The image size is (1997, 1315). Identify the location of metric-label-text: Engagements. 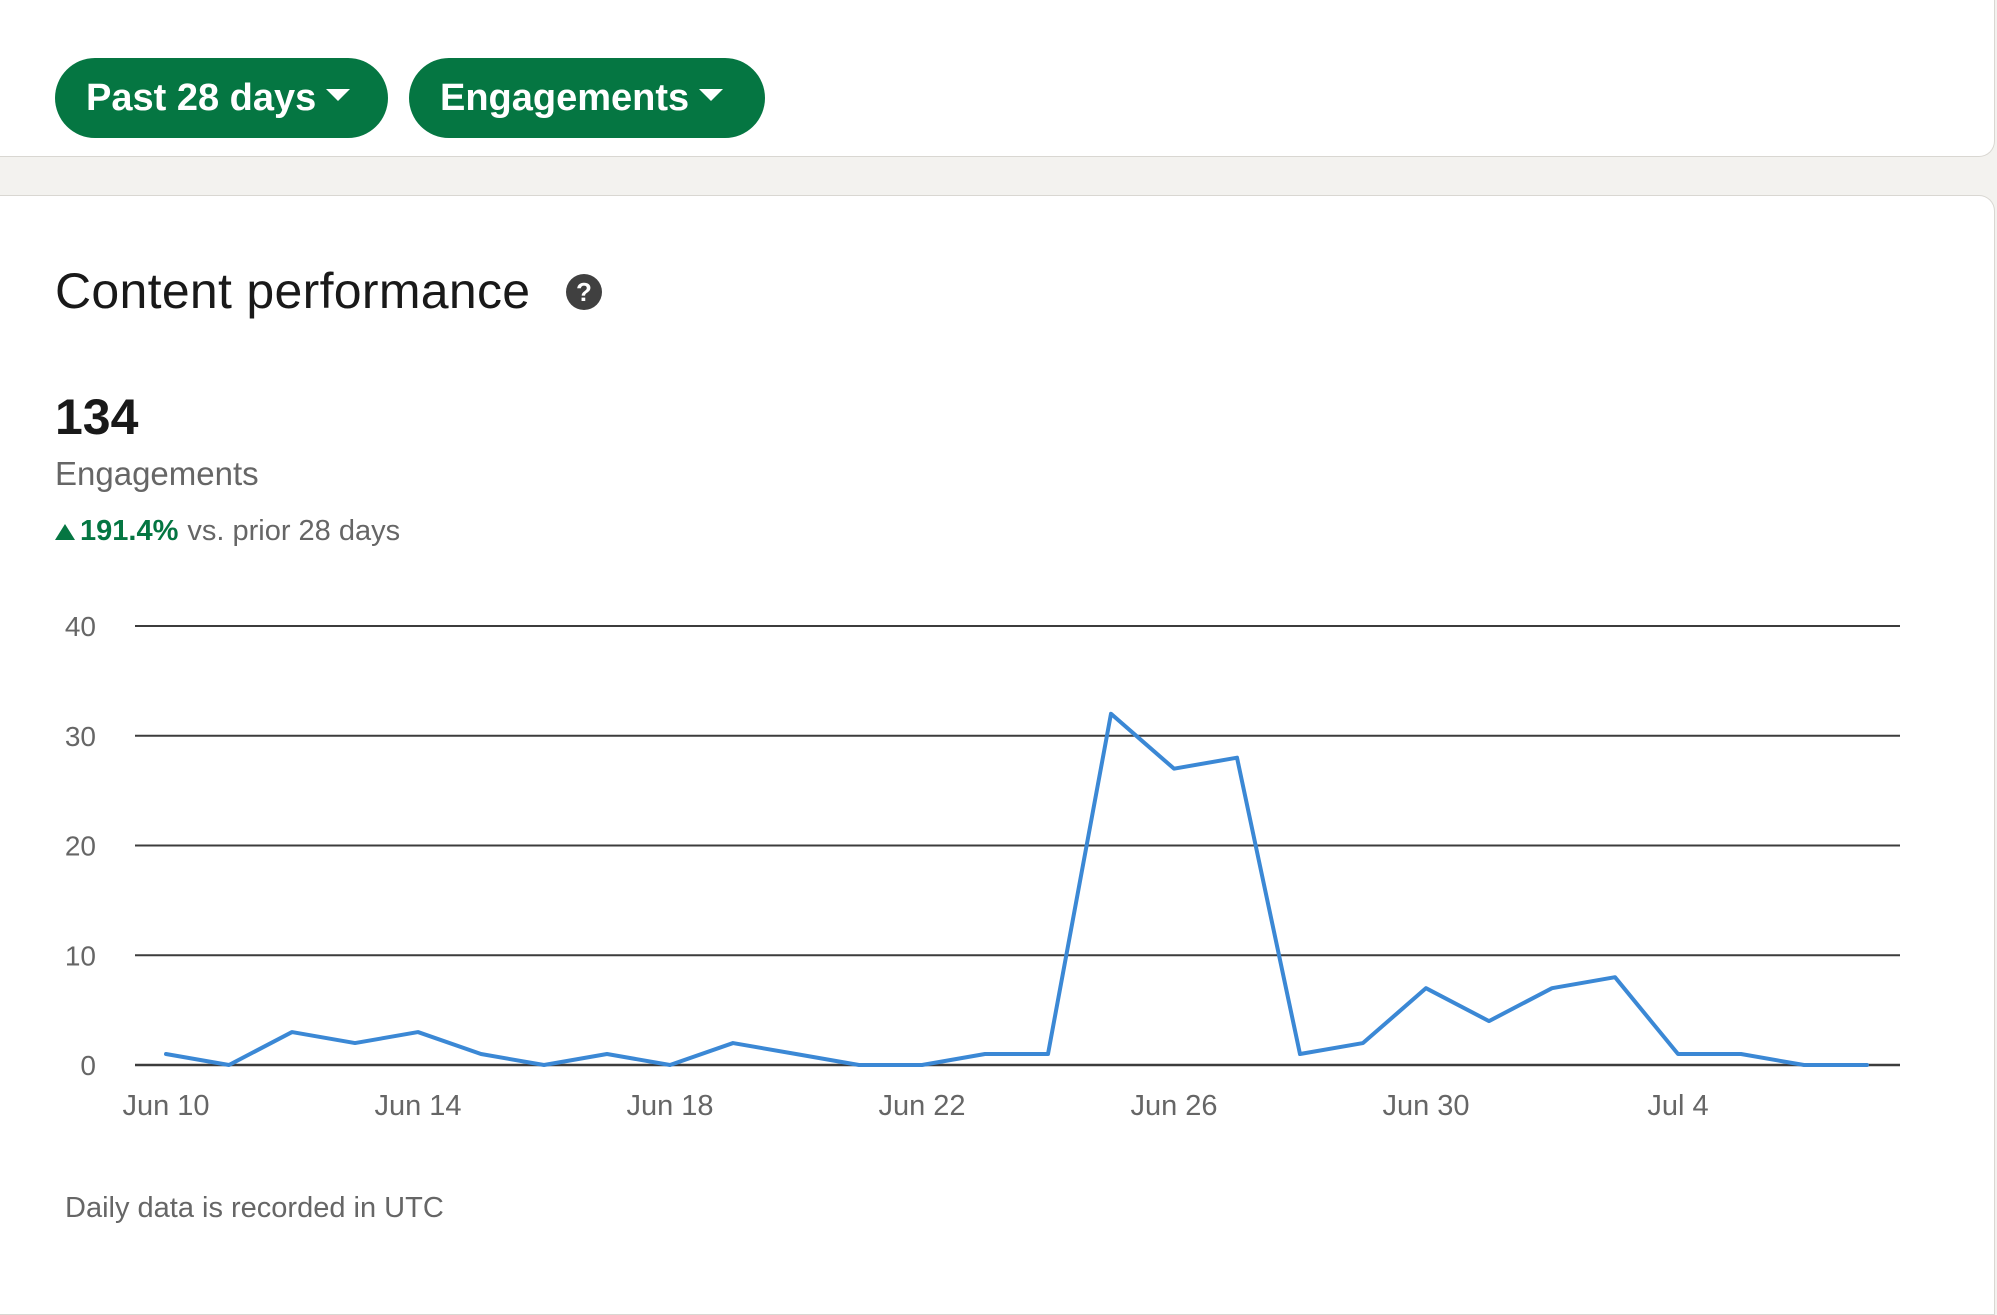
(565, 97).